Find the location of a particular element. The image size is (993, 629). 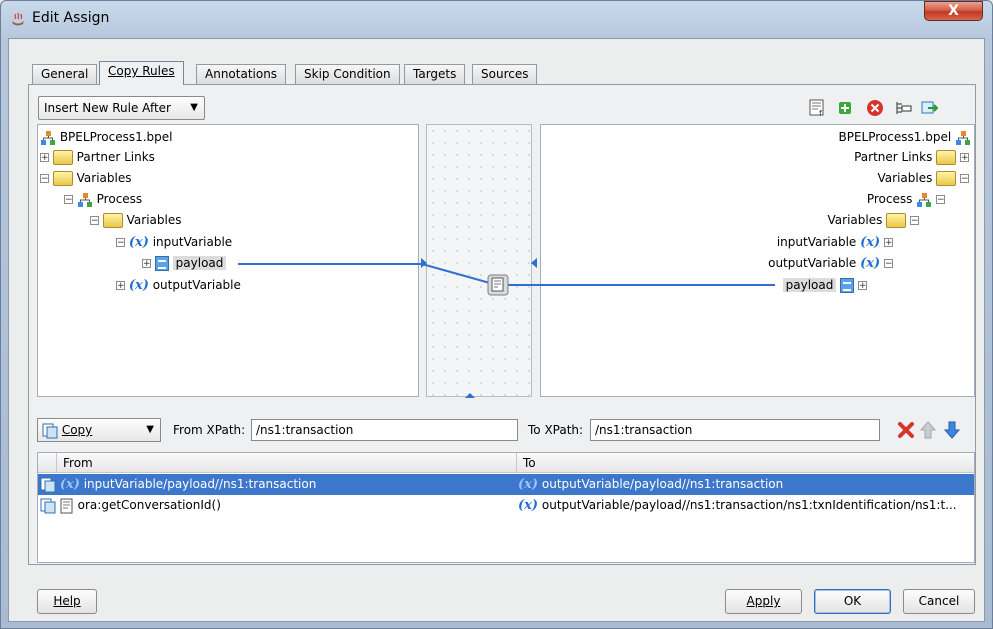

tab-label: Sources is located at coordinates (505, 74).